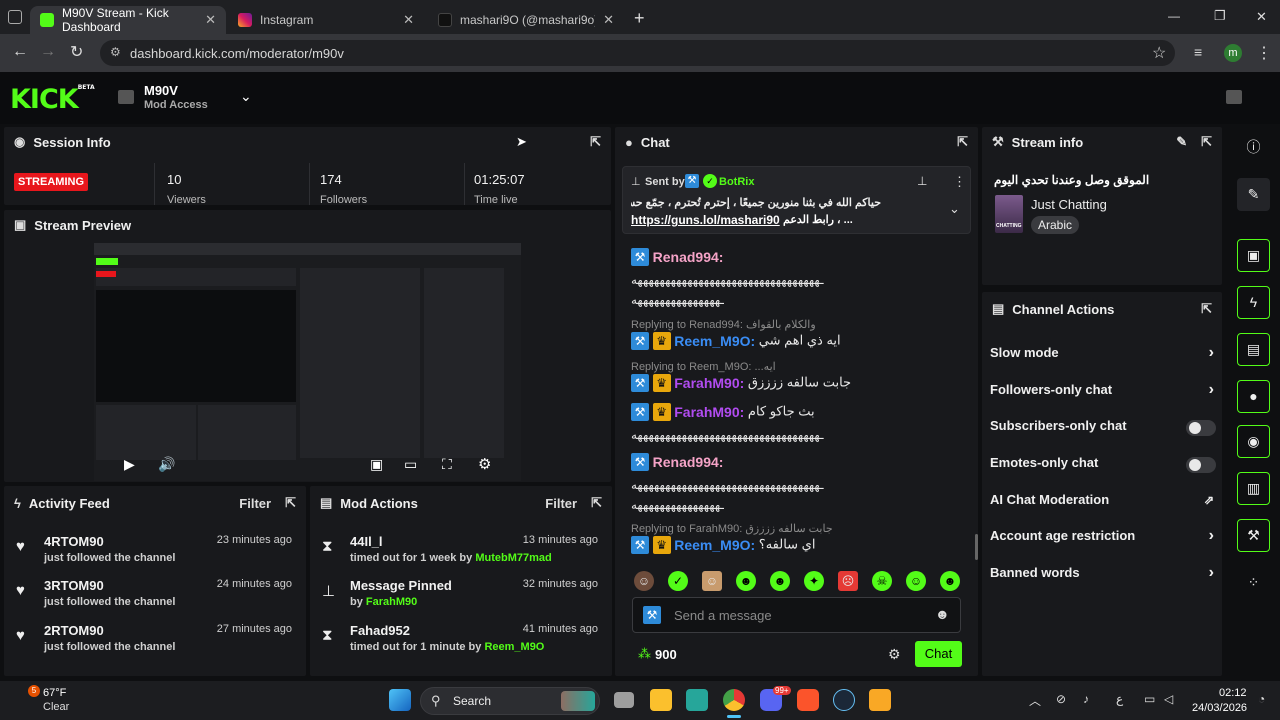 This screenshot has height=720, width=1280. I want to click on emote-icon: ✦, so click(814, 581).